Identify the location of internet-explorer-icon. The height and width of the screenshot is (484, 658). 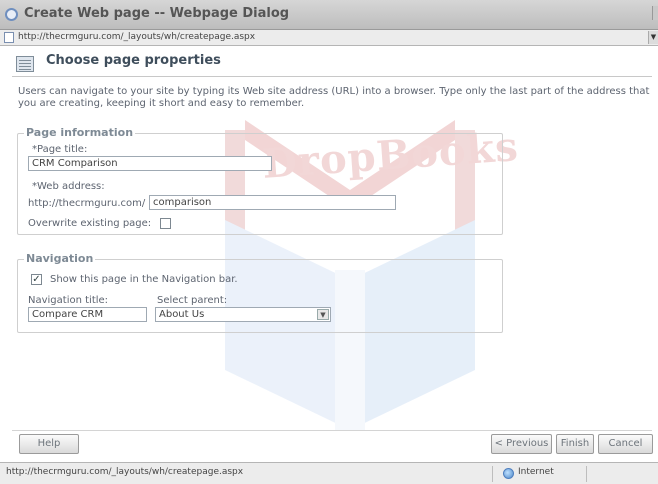
(11, 14).